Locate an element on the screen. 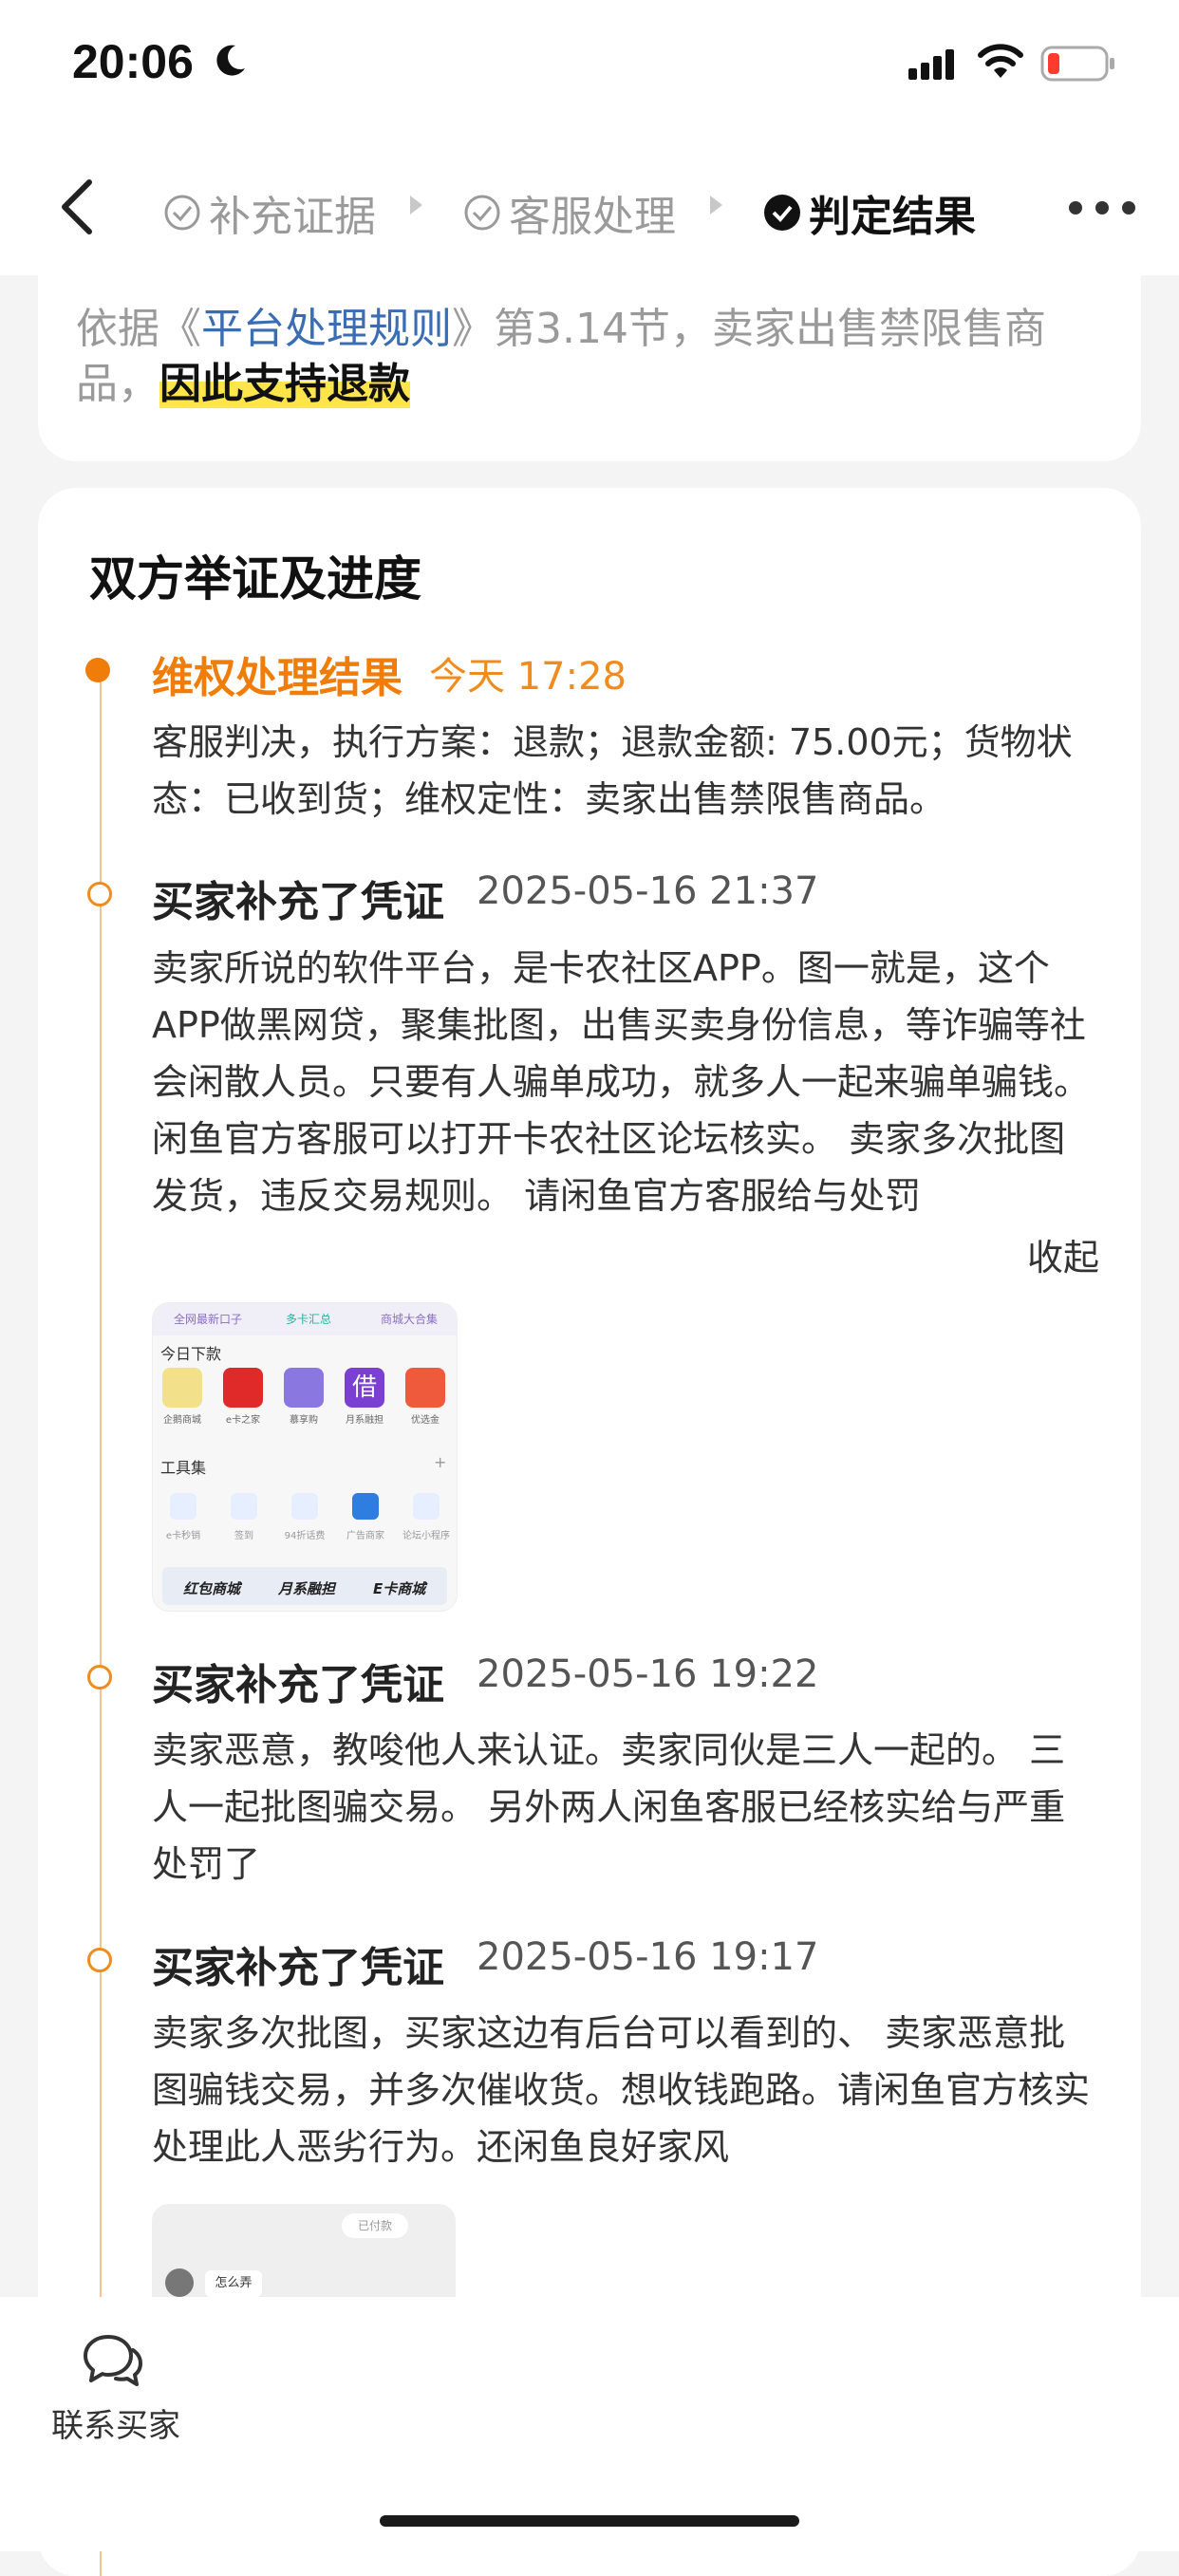 This screenshot has height=2576, width=1179. image-tab: 全网最新口子 is located at coordinates (208, 1319).